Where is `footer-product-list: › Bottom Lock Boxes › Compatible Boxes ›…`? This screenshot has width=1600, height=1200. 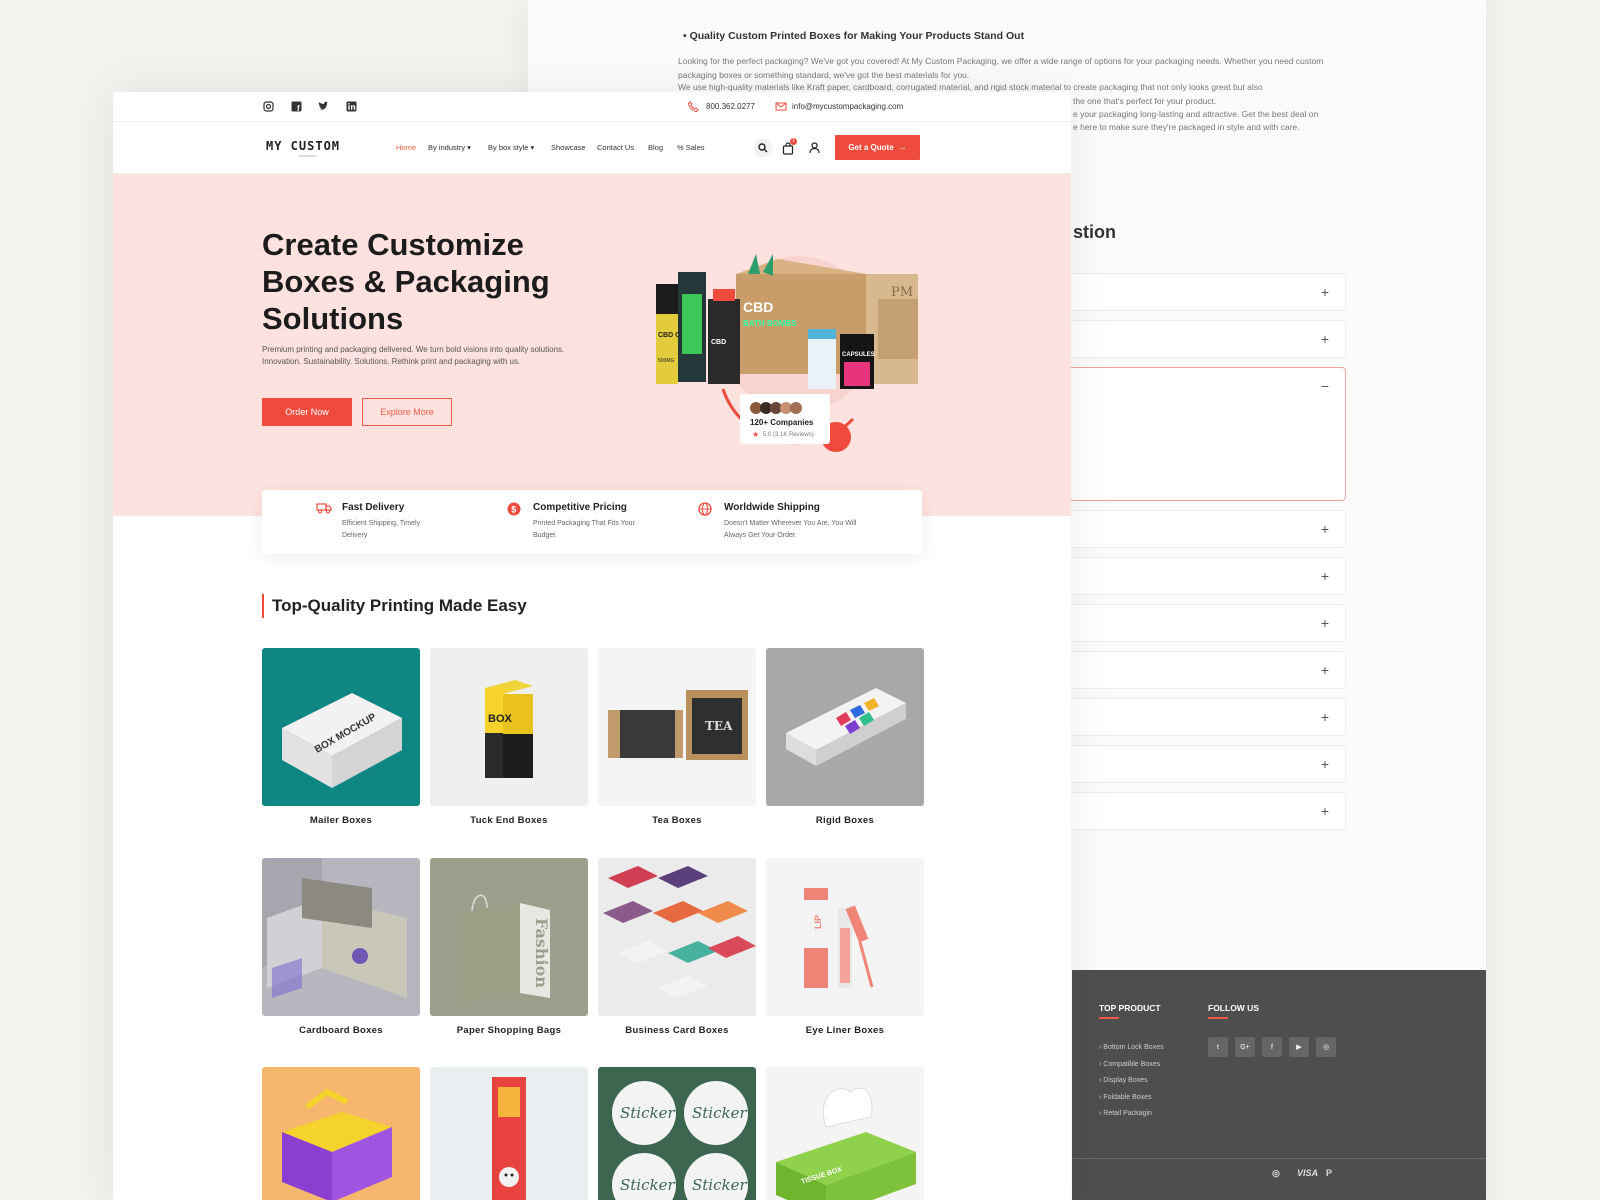
footer-product-list: › Bottom Lock Boxes › Compatible Boxes ›… is located at coordinates (1131, 1081).